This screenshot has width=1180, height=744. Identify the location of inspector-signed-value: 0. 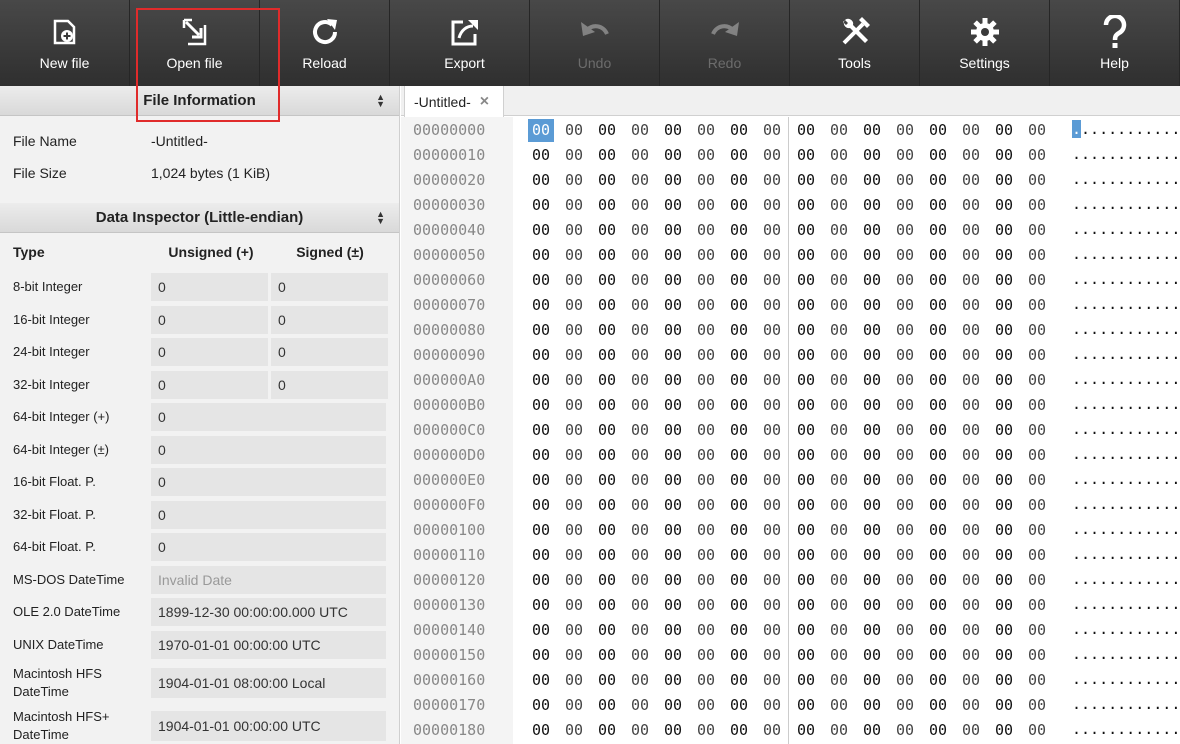
(329, 352).